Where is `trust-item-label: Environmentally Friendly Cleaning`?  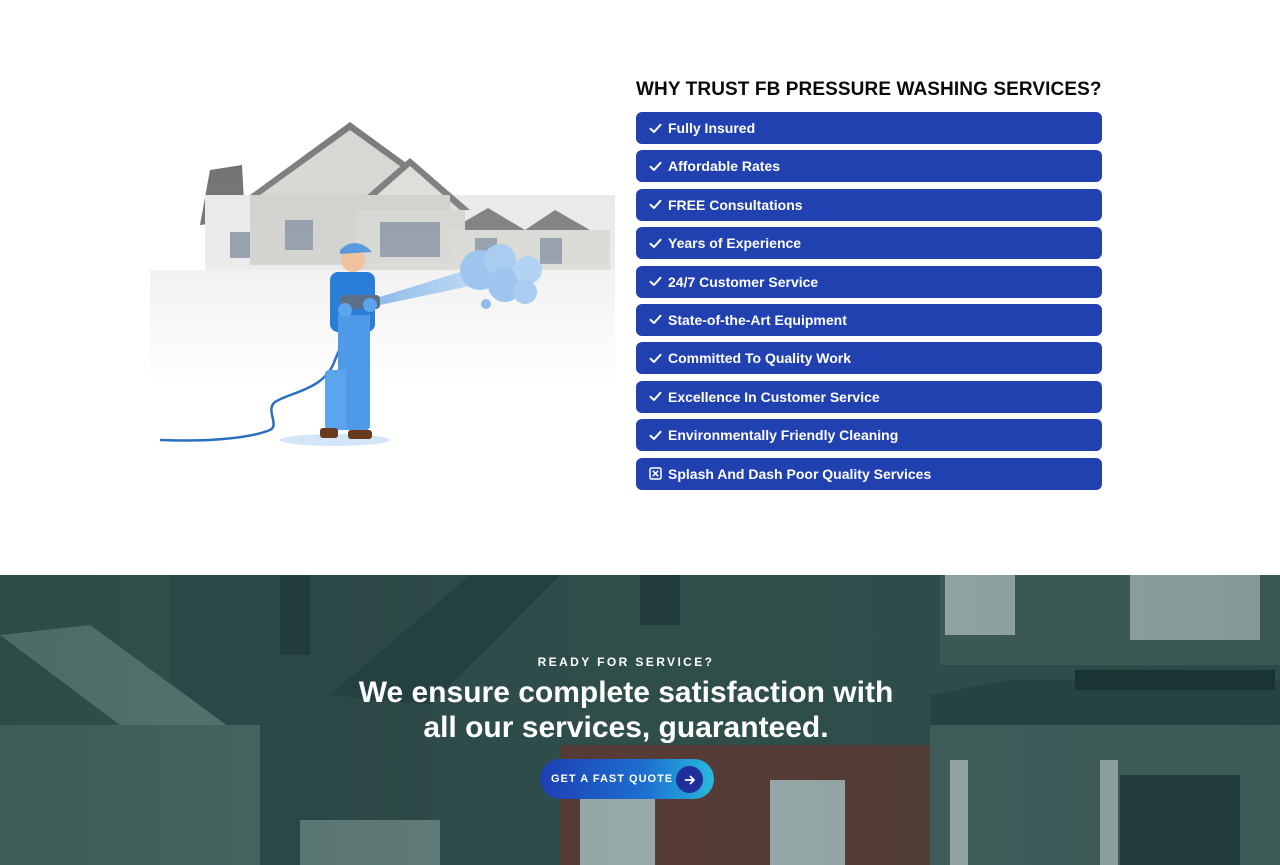
trust-item-label: Environmentally Friendly Cleaning is located at coordinates (783, 435).